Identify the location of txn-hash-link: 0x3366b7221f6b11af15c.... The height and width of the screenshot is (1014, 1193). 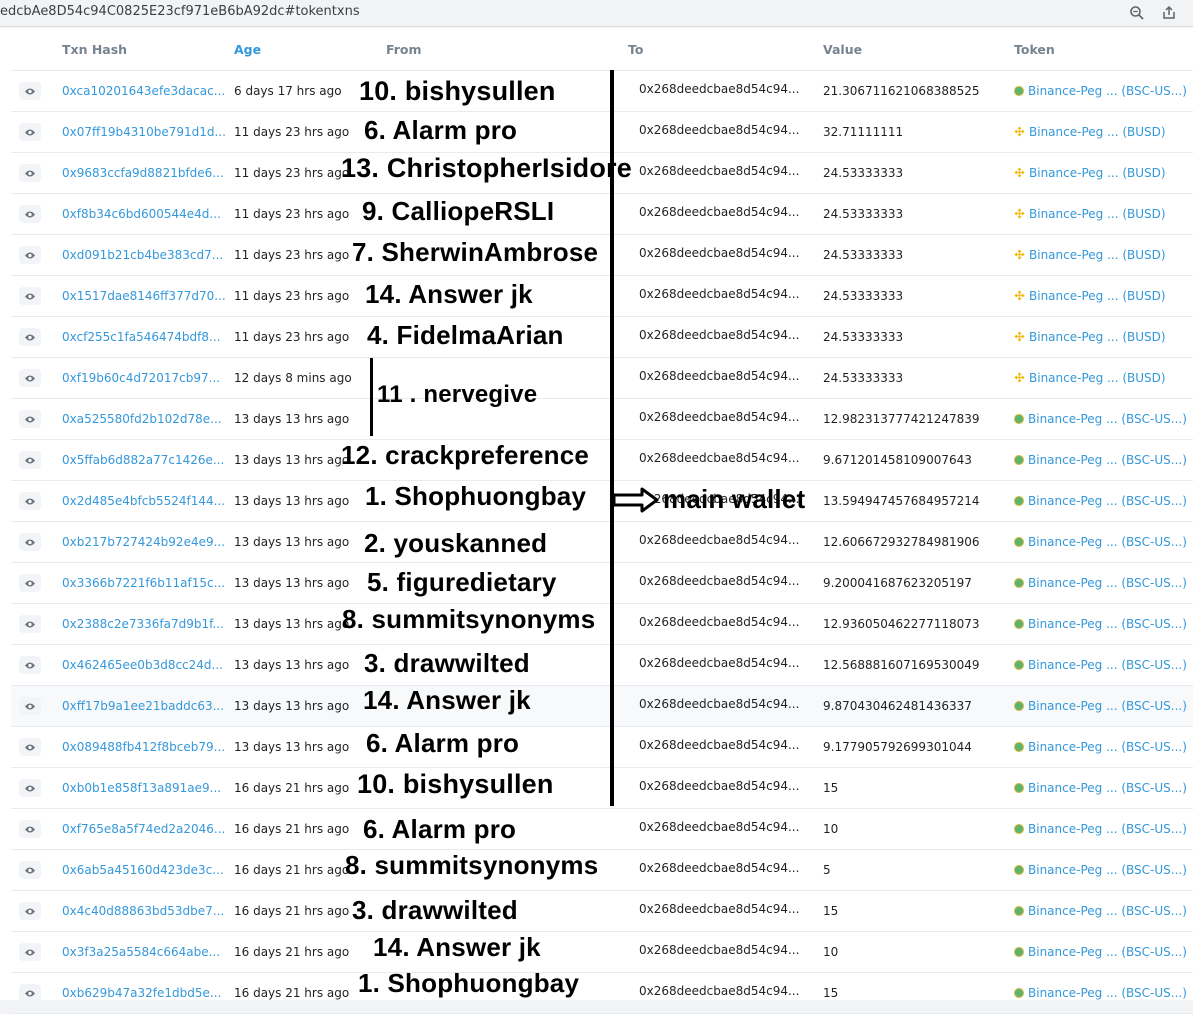
(143, 583).